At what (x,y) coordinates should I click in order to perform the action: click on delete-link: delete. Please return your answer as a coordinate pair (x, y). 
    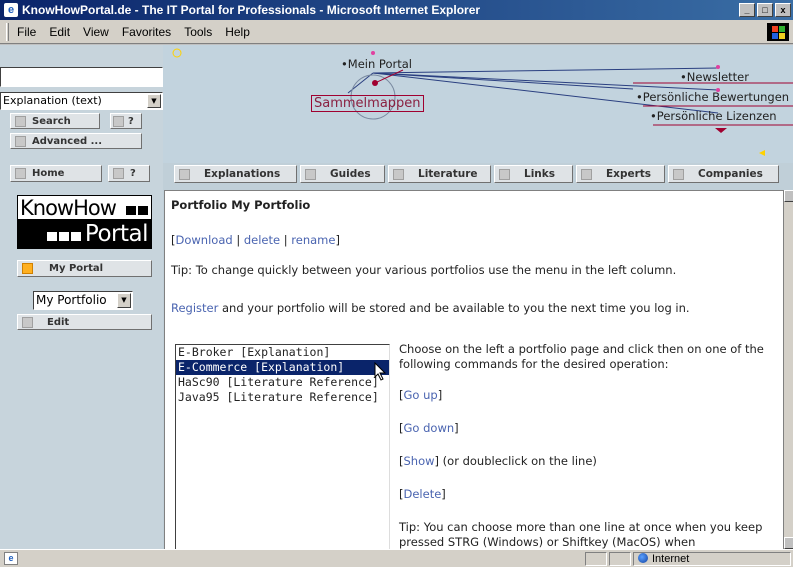
    Looking at the image, I should click on (262, 240).